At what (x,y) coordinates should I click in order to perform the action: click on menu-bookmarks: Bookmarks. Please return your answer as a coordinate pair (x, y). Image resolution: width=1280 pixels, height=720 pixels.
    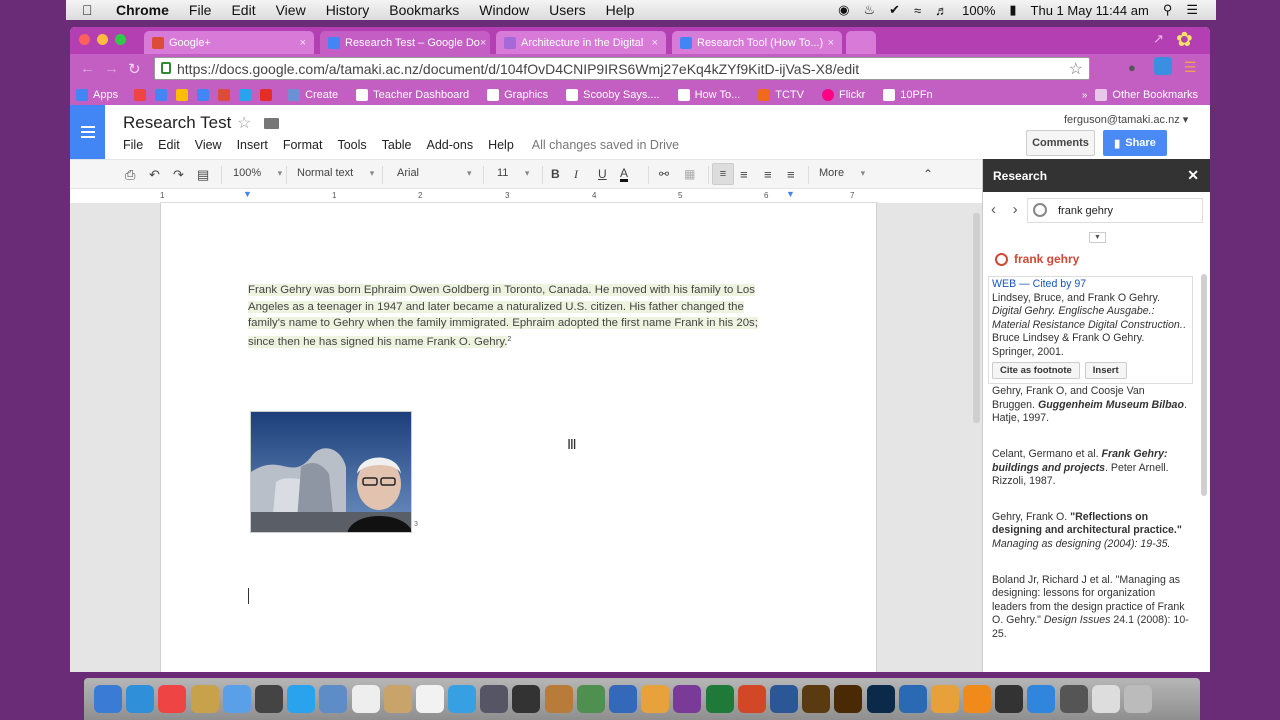
    Looking at the image, I should click on (424, 10).